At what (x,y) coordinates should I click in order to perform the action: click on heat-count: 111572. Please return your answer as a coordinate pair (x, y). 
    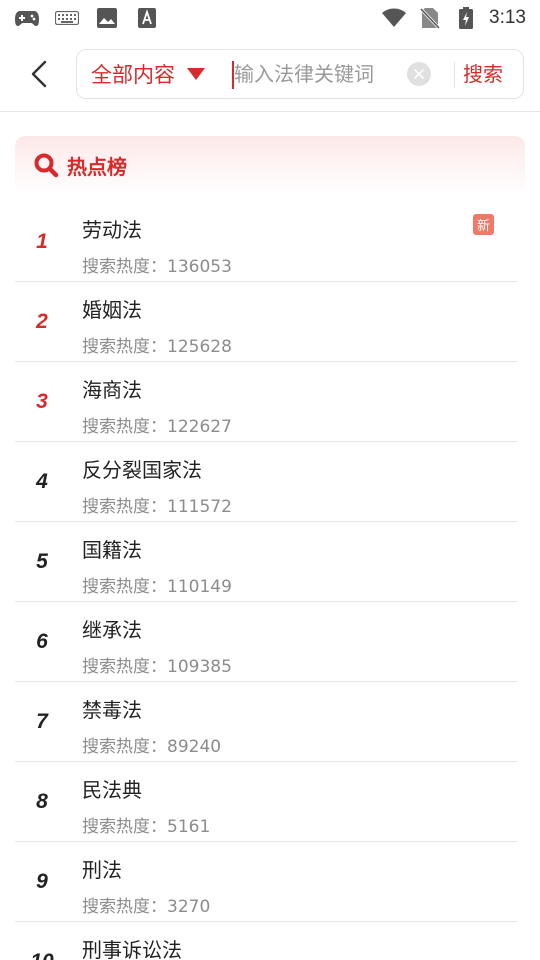
    Looking at the image, I should click on (199, 507).